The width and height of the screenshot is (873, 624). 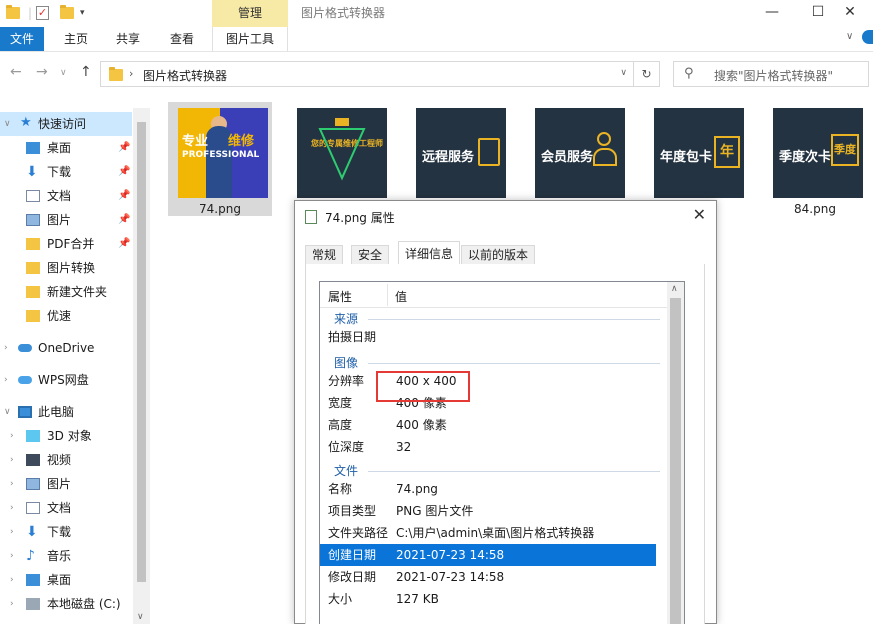 What do you see at coordinates (436, 13) in the screenshot?
I see `title-bar: | ✓ ▾ 管理 图片格式转换器 — ☐ ✕` at bounding box center [436, 13].